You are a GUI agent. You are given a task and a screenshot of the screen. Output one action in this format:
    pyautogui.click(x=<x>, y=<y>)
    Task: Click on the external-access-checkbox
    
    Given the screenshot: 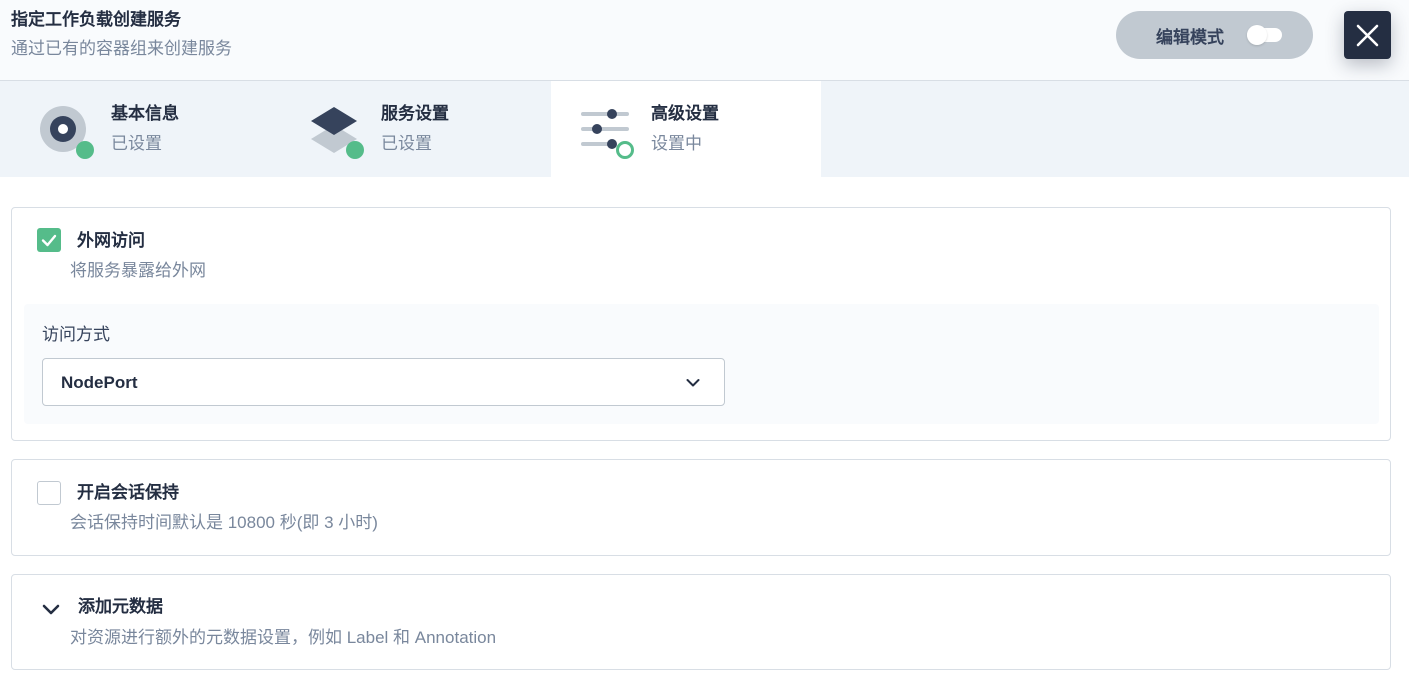 What is the action you would take?
    pyautogui.click(x=49, y=240)
    